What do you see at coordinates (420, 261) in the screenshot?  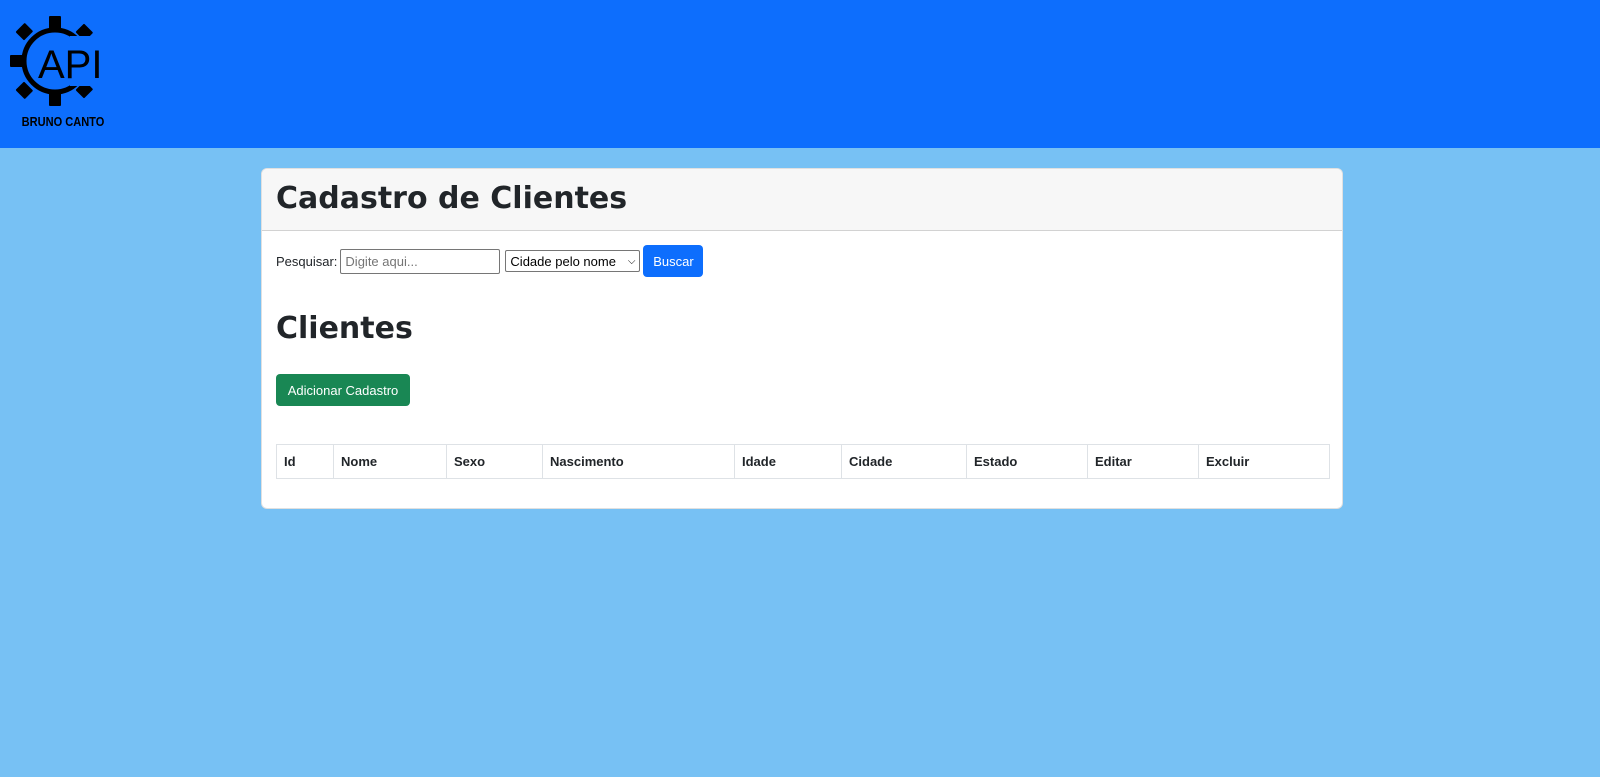 I see `search-input` at bounding box center [420, 261].